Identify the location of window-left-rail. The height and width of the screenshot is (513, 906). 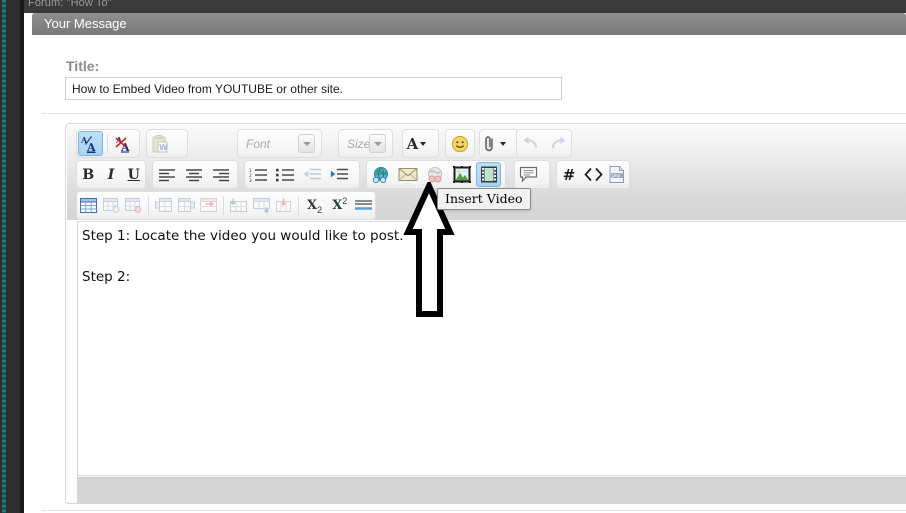
(12, 256).